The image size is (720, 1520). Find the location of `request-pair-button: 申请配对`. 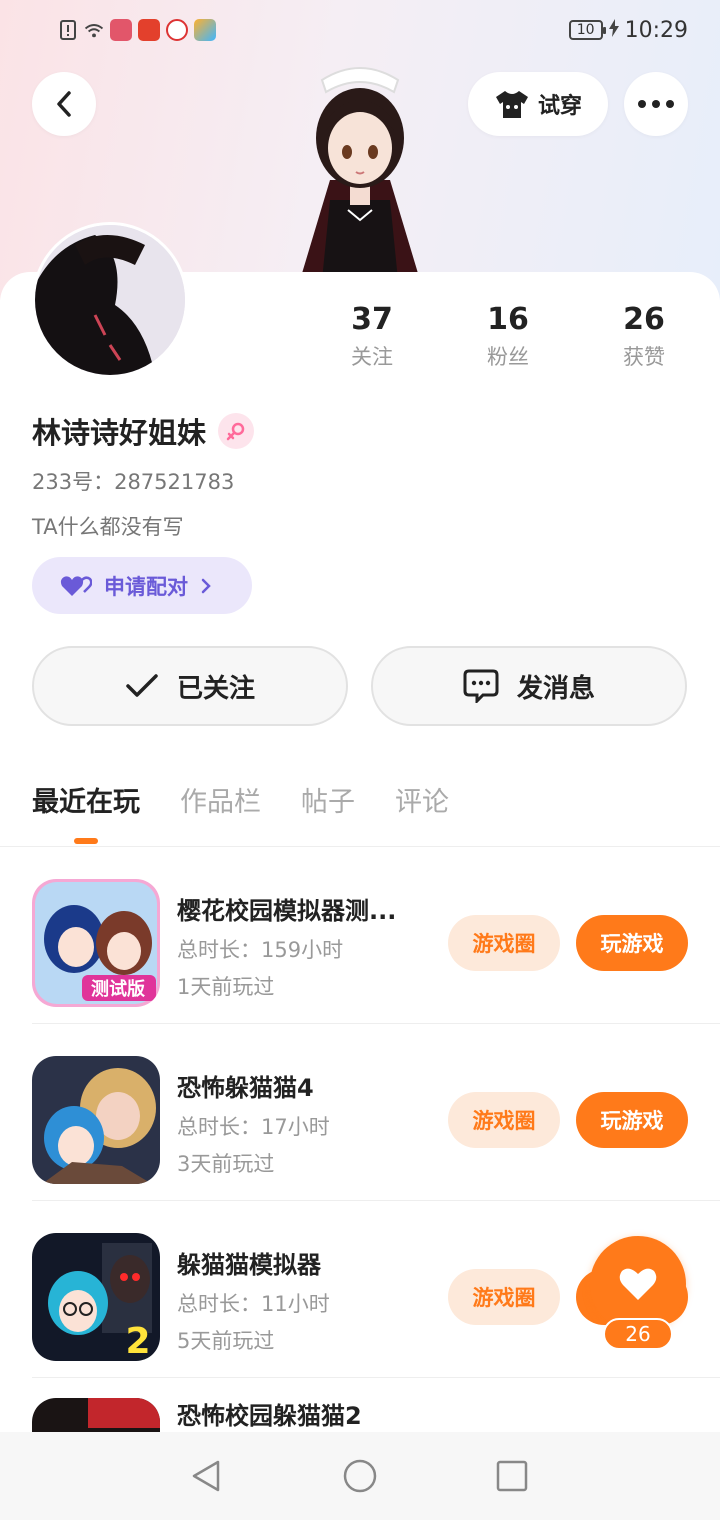

request-pair-button: 申请配对 is located at coordinates (142, 585).